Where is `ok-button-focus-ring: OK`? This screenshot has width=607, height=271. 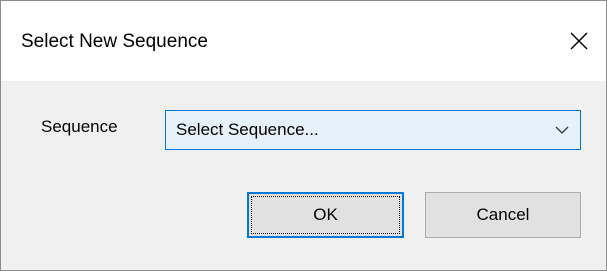 ok-button-focus-ring: OK is located at coordinates (325, 215).